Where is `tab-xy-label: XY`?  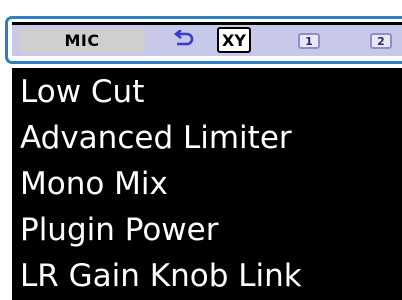
tab-xy-label: XY is located at coordinates (234, 40).